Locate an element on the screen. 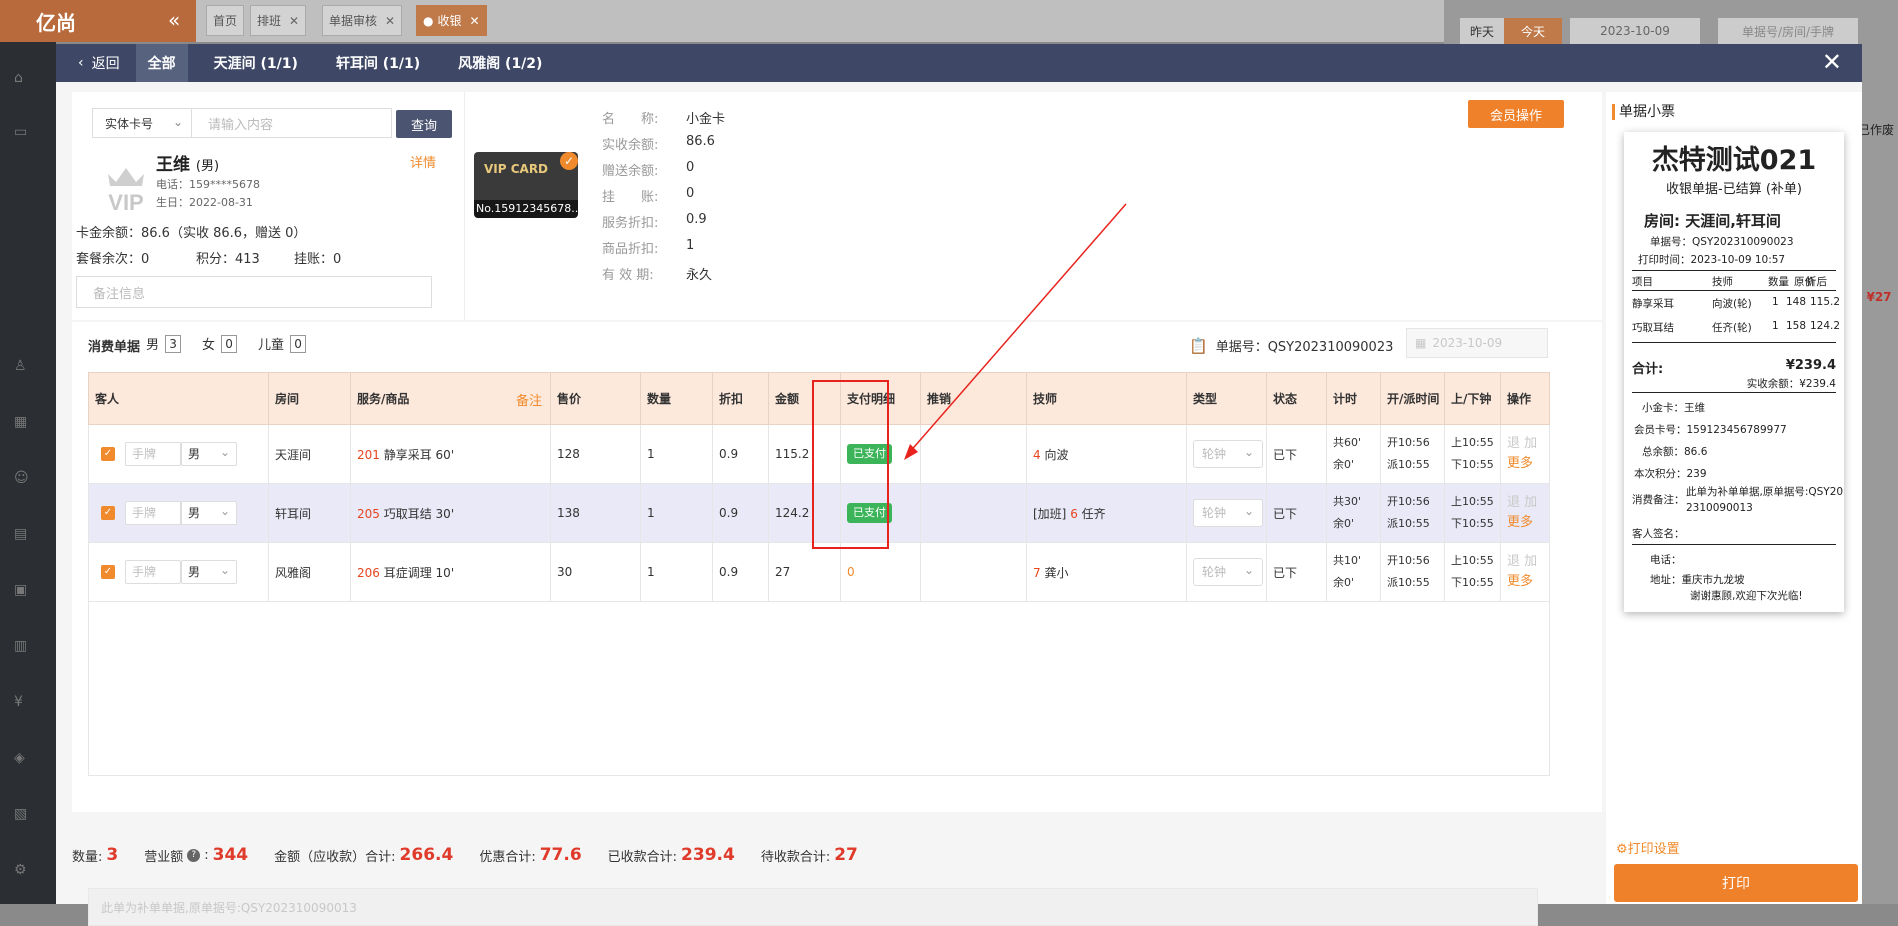  label: 会员卡号： is located at coordinates (1660, 430).